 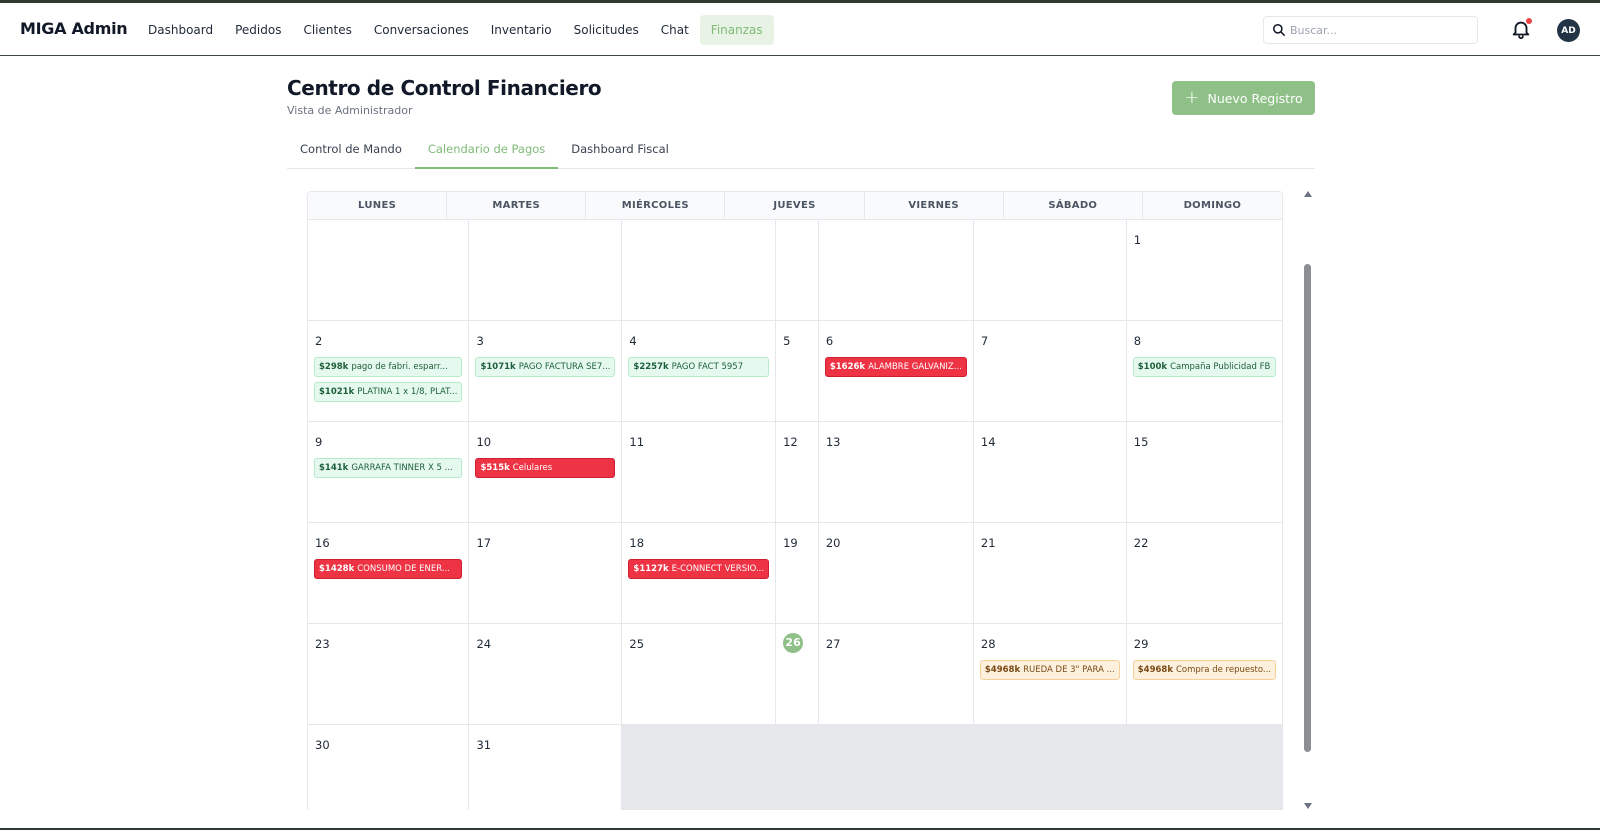 I want to click on tab-calendario-de-pagos: Calendario de Pagos, so click(x=486, y=150).